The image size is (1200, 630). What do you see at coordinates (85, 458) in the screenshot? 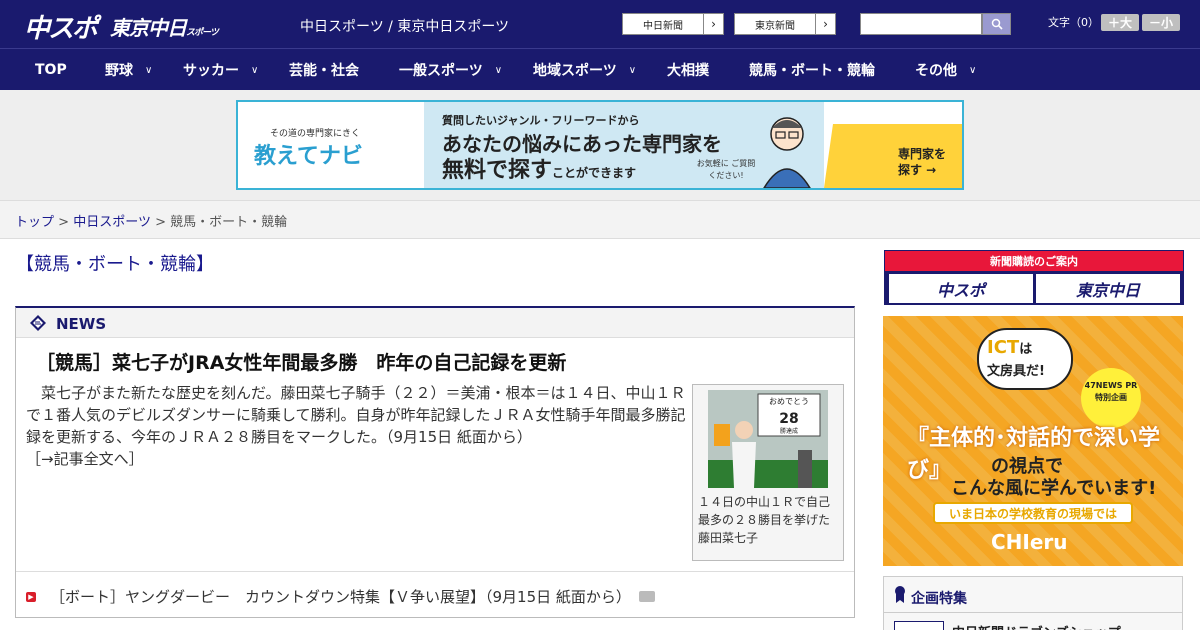
I see `read-full-article-link: ［→記事全文へ］` at bounding box center [85, 458].